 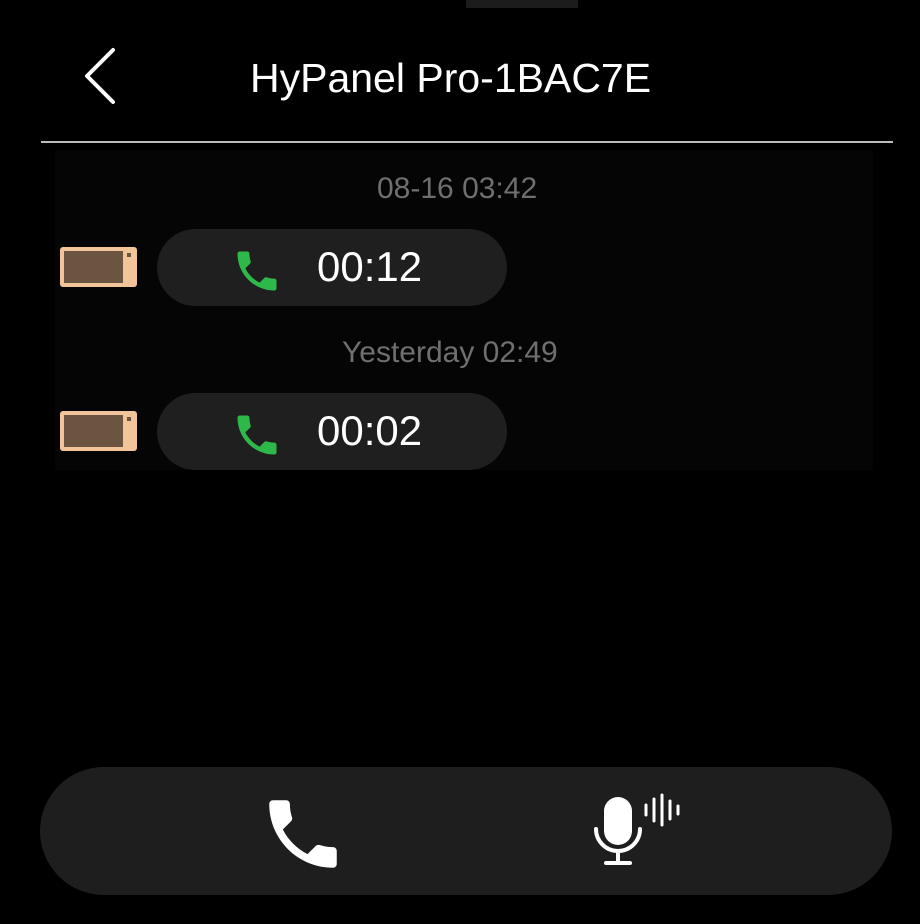 I want to click on voice-talk-button, so click(x=643, y=830).